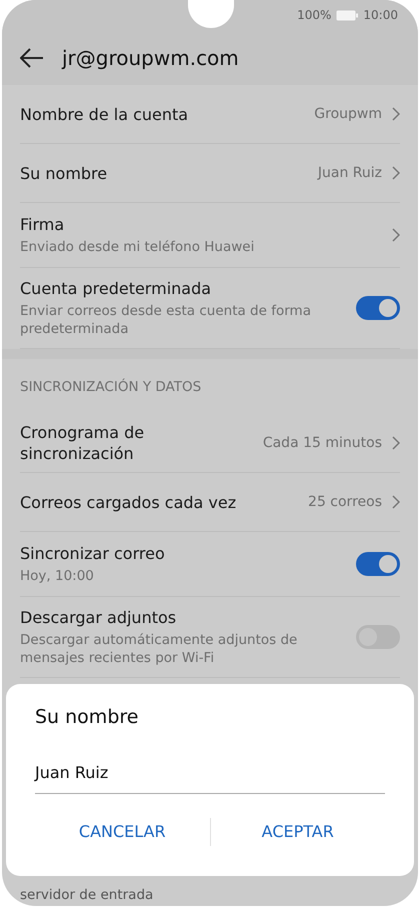 This screenshot has width=420, height=910. What do you see at coordinates (210, 114) in the screenshot?
I see `settings-row: Nombre de la cuenta Groupwm` at bounding box center [210, 114].